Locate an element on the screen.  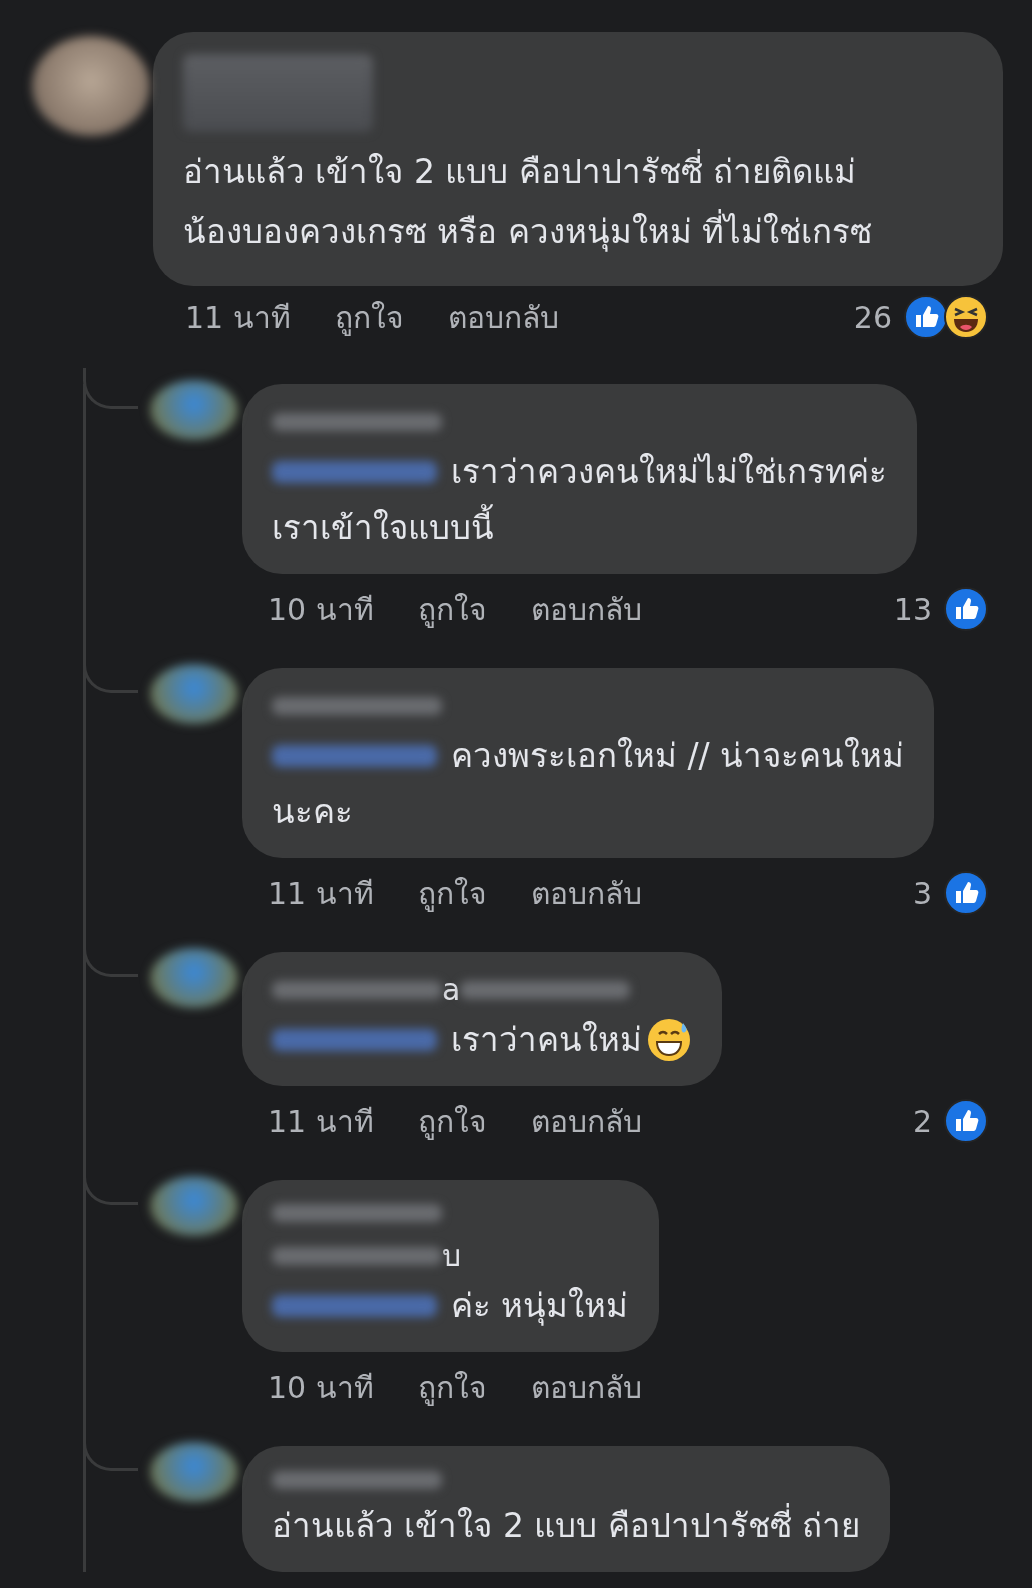
grinning-sweat-emoji-icon is located at coordinates (669, 1040).